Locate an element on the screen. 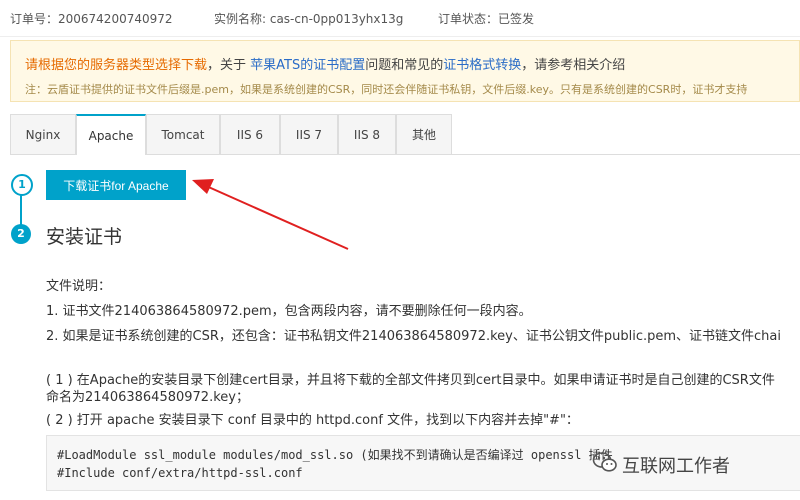 Image resolution: width=800 pixels, height=500 pixels. watermark-text: 互联网工作者 is located at coordinates (676, 466).